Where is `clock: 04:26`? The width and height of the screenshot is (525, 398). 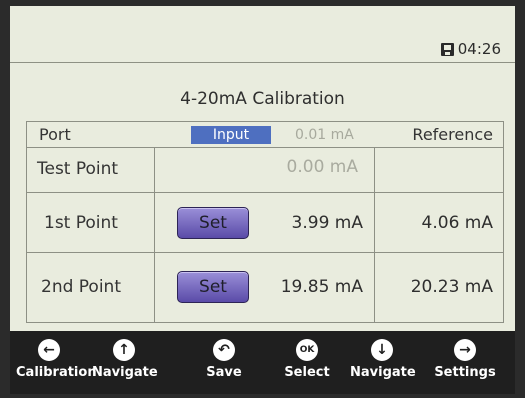 clock: 04:26 is located at coordinates (470, 49).